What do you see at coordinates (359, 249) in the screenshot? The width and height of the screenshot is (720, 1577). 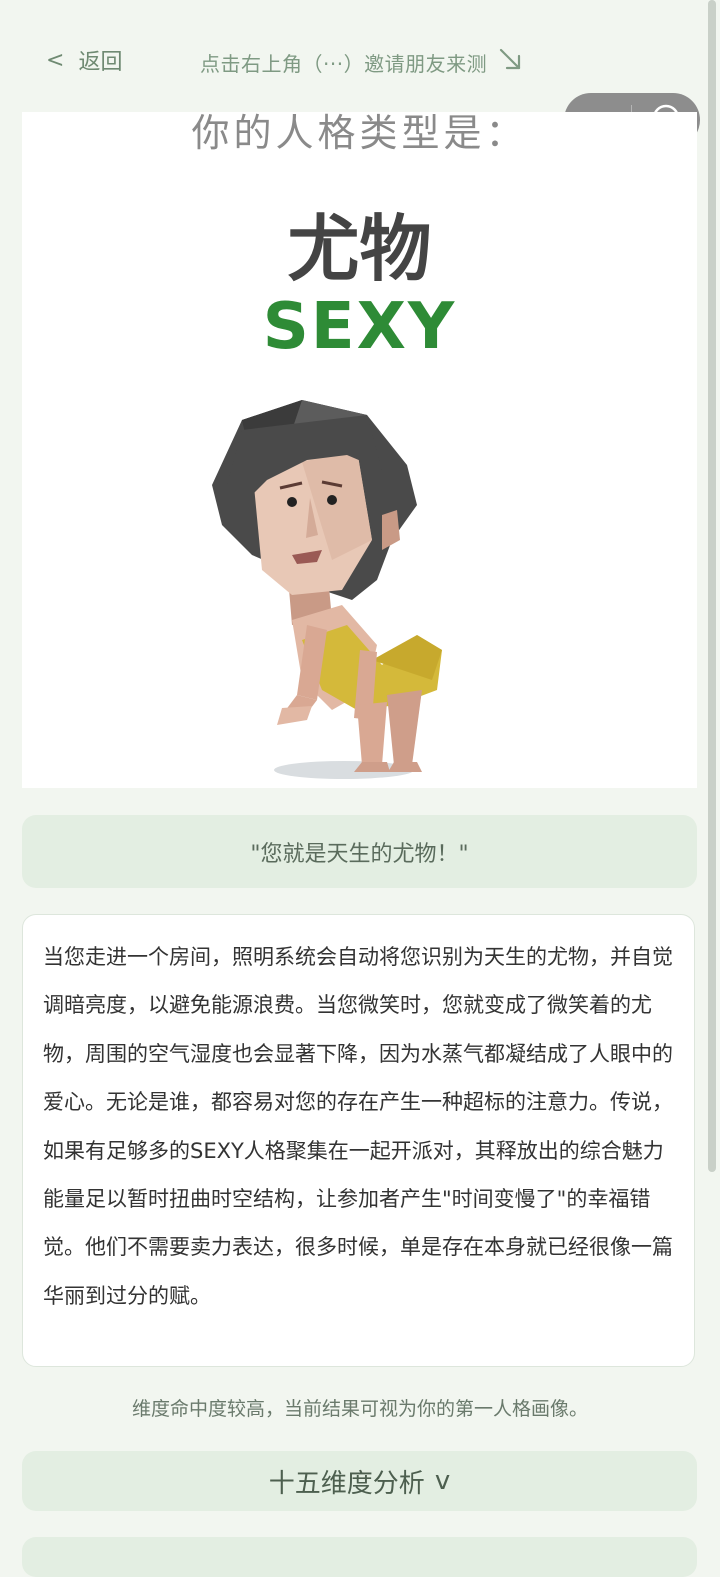 I see `personality-type-name: 尤物` at bounding box center [359, 249].